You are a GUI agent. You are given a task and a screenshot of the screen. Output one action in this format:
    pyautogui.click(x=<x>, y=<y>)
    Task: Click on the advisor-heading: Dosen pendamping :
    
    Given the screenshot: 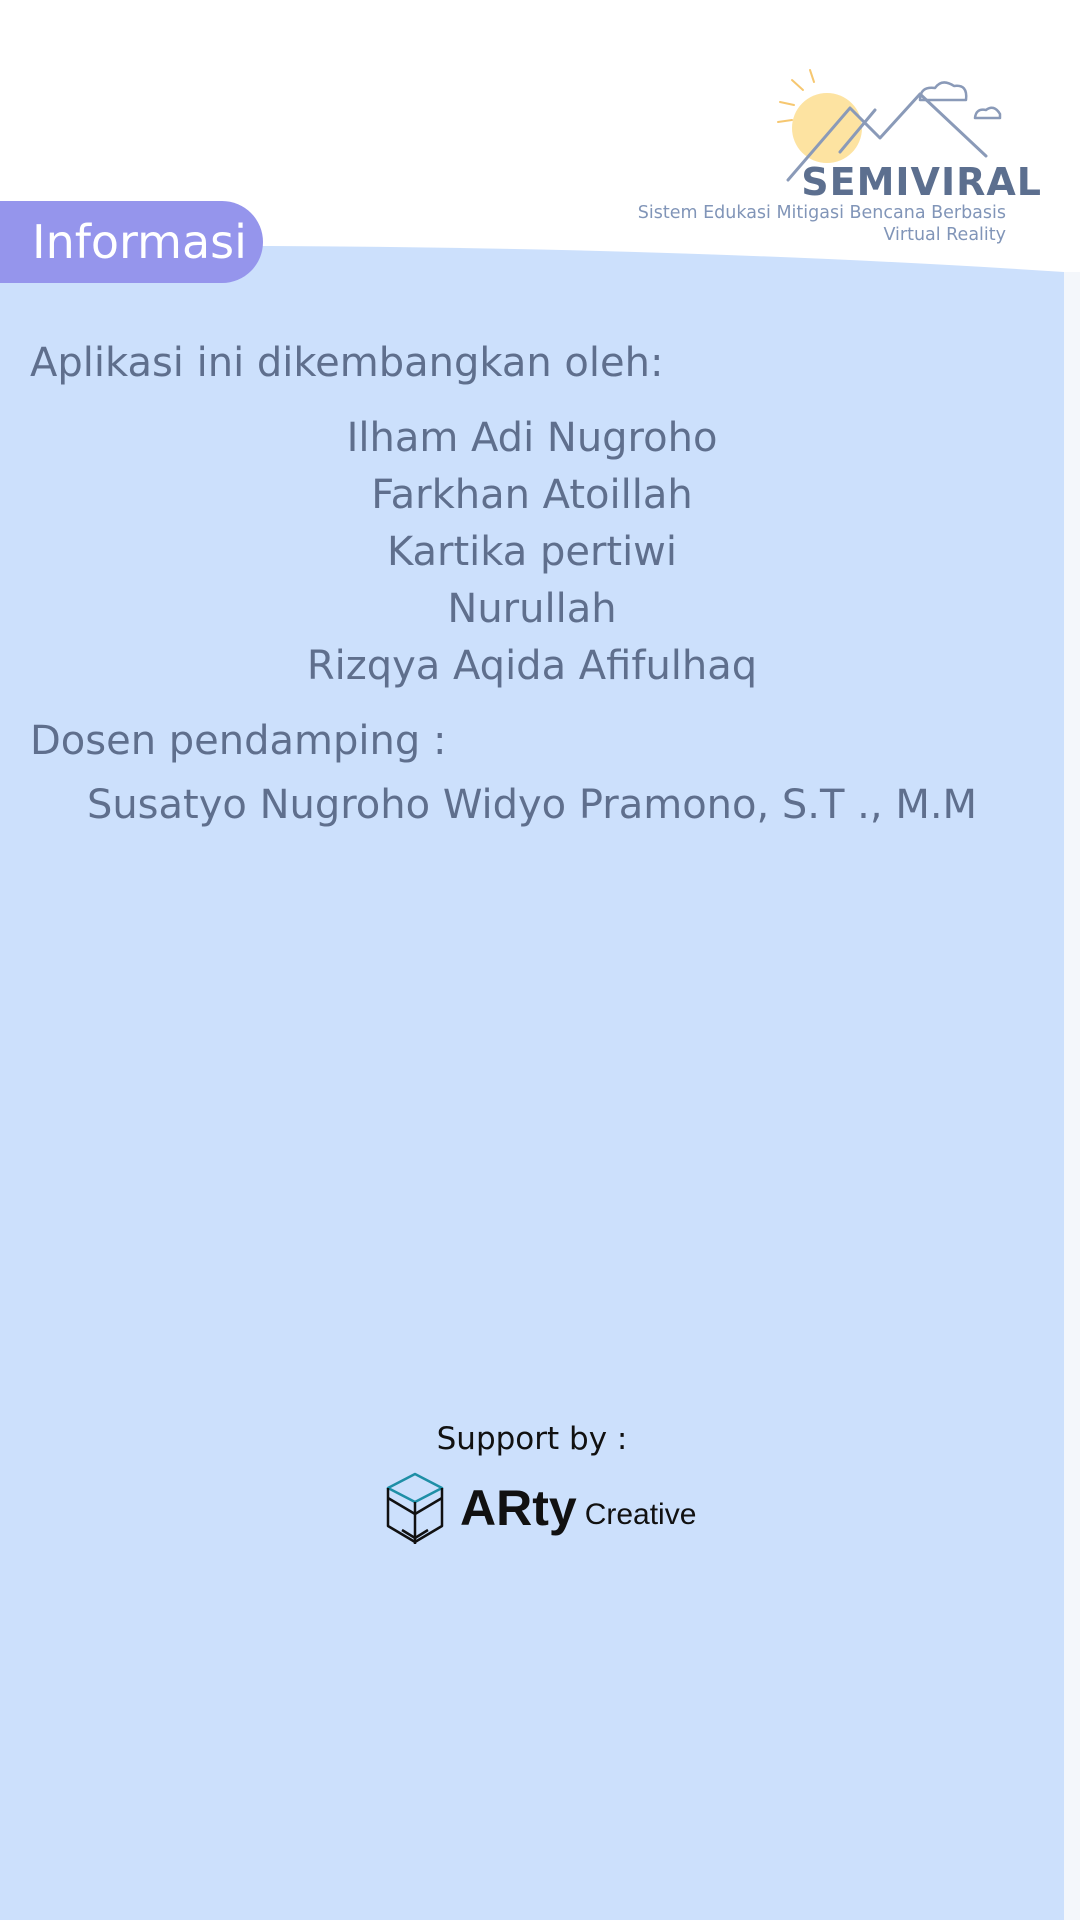 What is the action you would take?
    pyautogui.click(x=238, y=741)
    